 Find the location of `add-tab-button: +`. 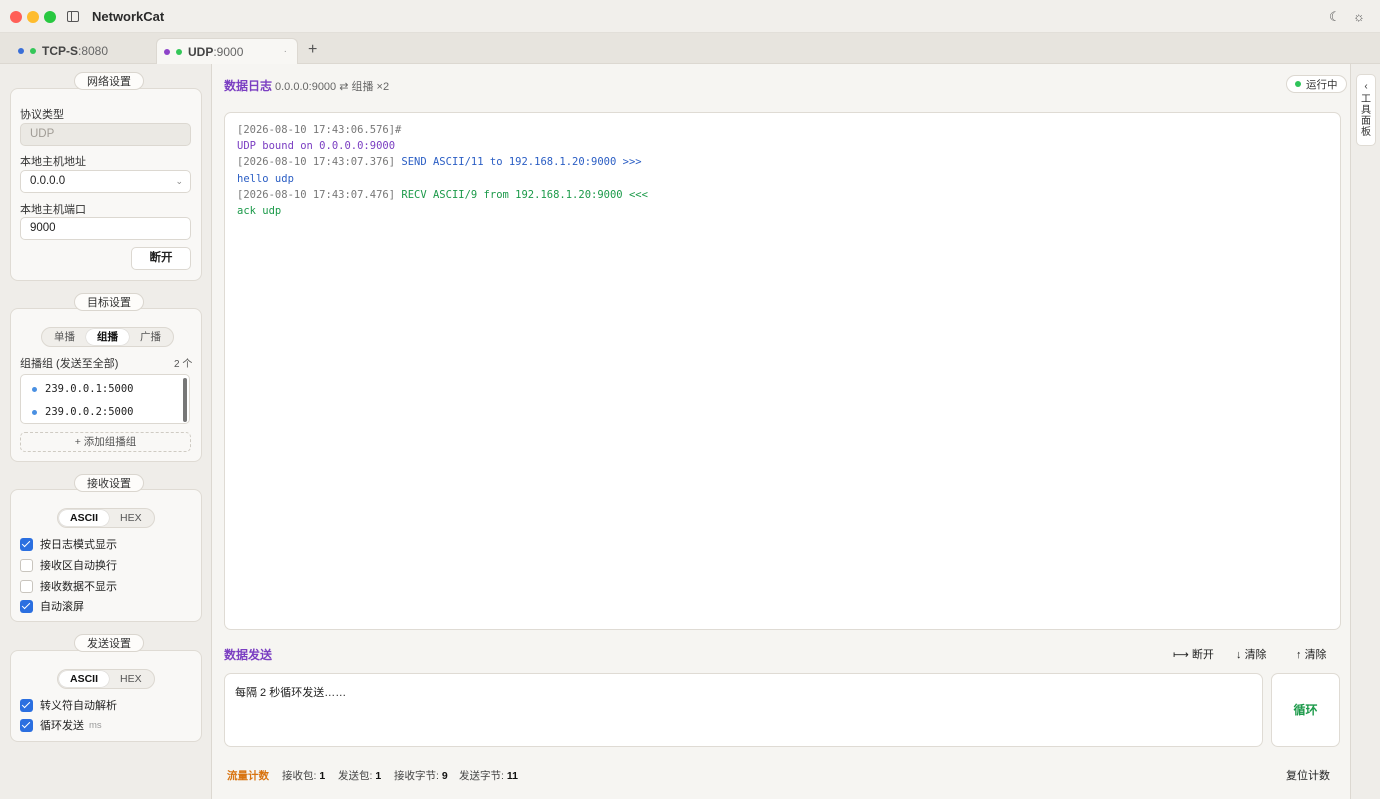

add-tab-button: + is located at coordinates (312, 50).